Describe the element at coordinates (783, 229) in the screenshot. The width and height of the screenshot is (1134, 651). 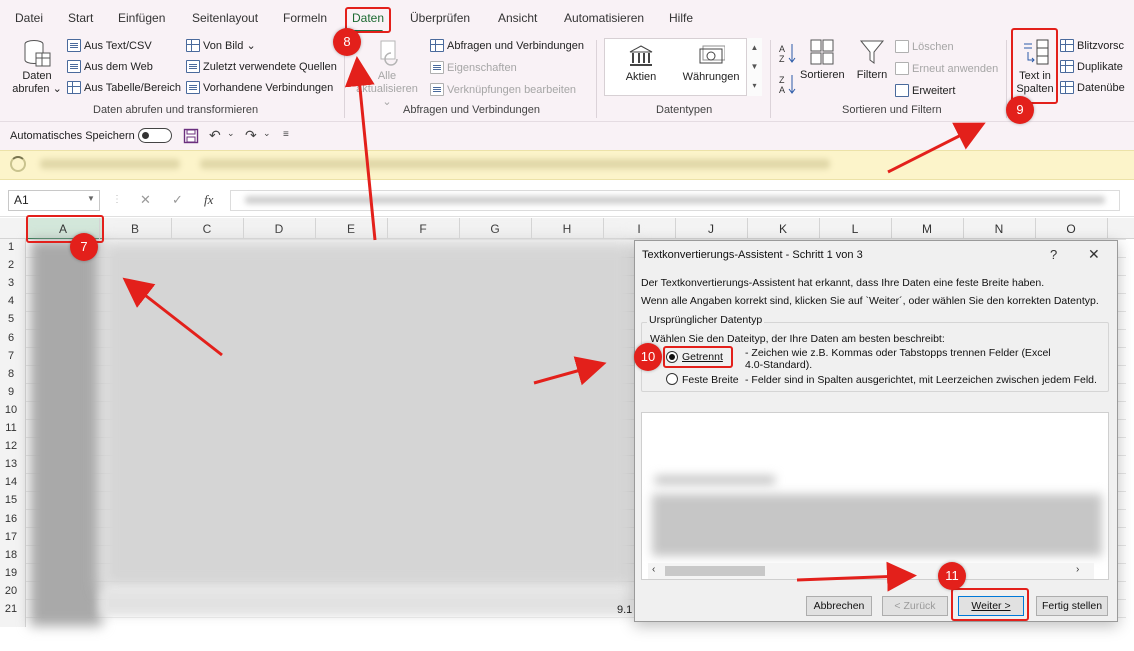
I see `column-header-k: K` at that location.